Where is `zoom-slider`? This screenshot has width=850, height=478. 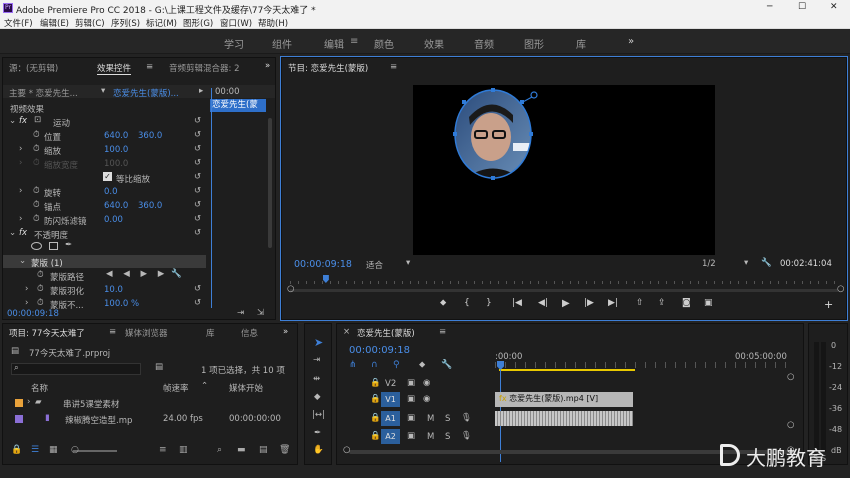
zoom-slider is located at coordinates (95, 451).